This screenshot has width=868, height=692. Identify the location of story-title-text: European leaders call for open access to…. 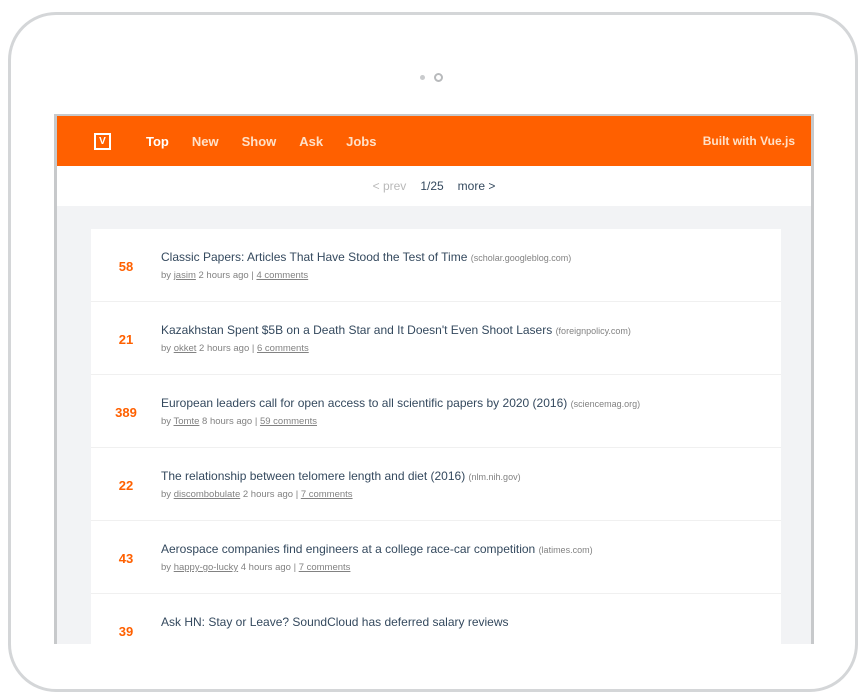
(364, 403).